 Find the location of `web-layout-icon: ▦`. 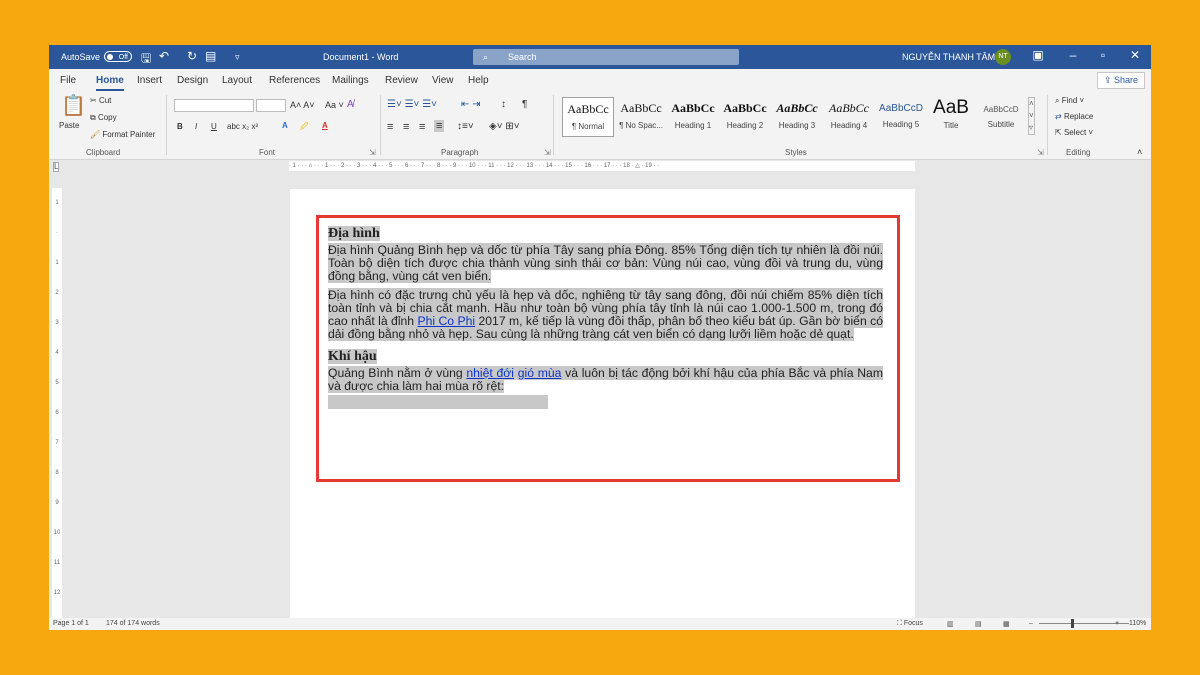

web-layout-icon: ▦ is located at coordinates (1006, 624).